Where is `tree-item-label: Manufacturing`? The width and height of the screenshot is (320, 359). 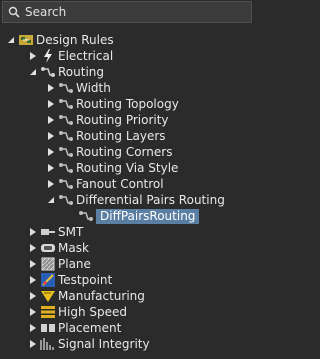 tree-item-label: Manufacturing is located at coordinates (101, 296).